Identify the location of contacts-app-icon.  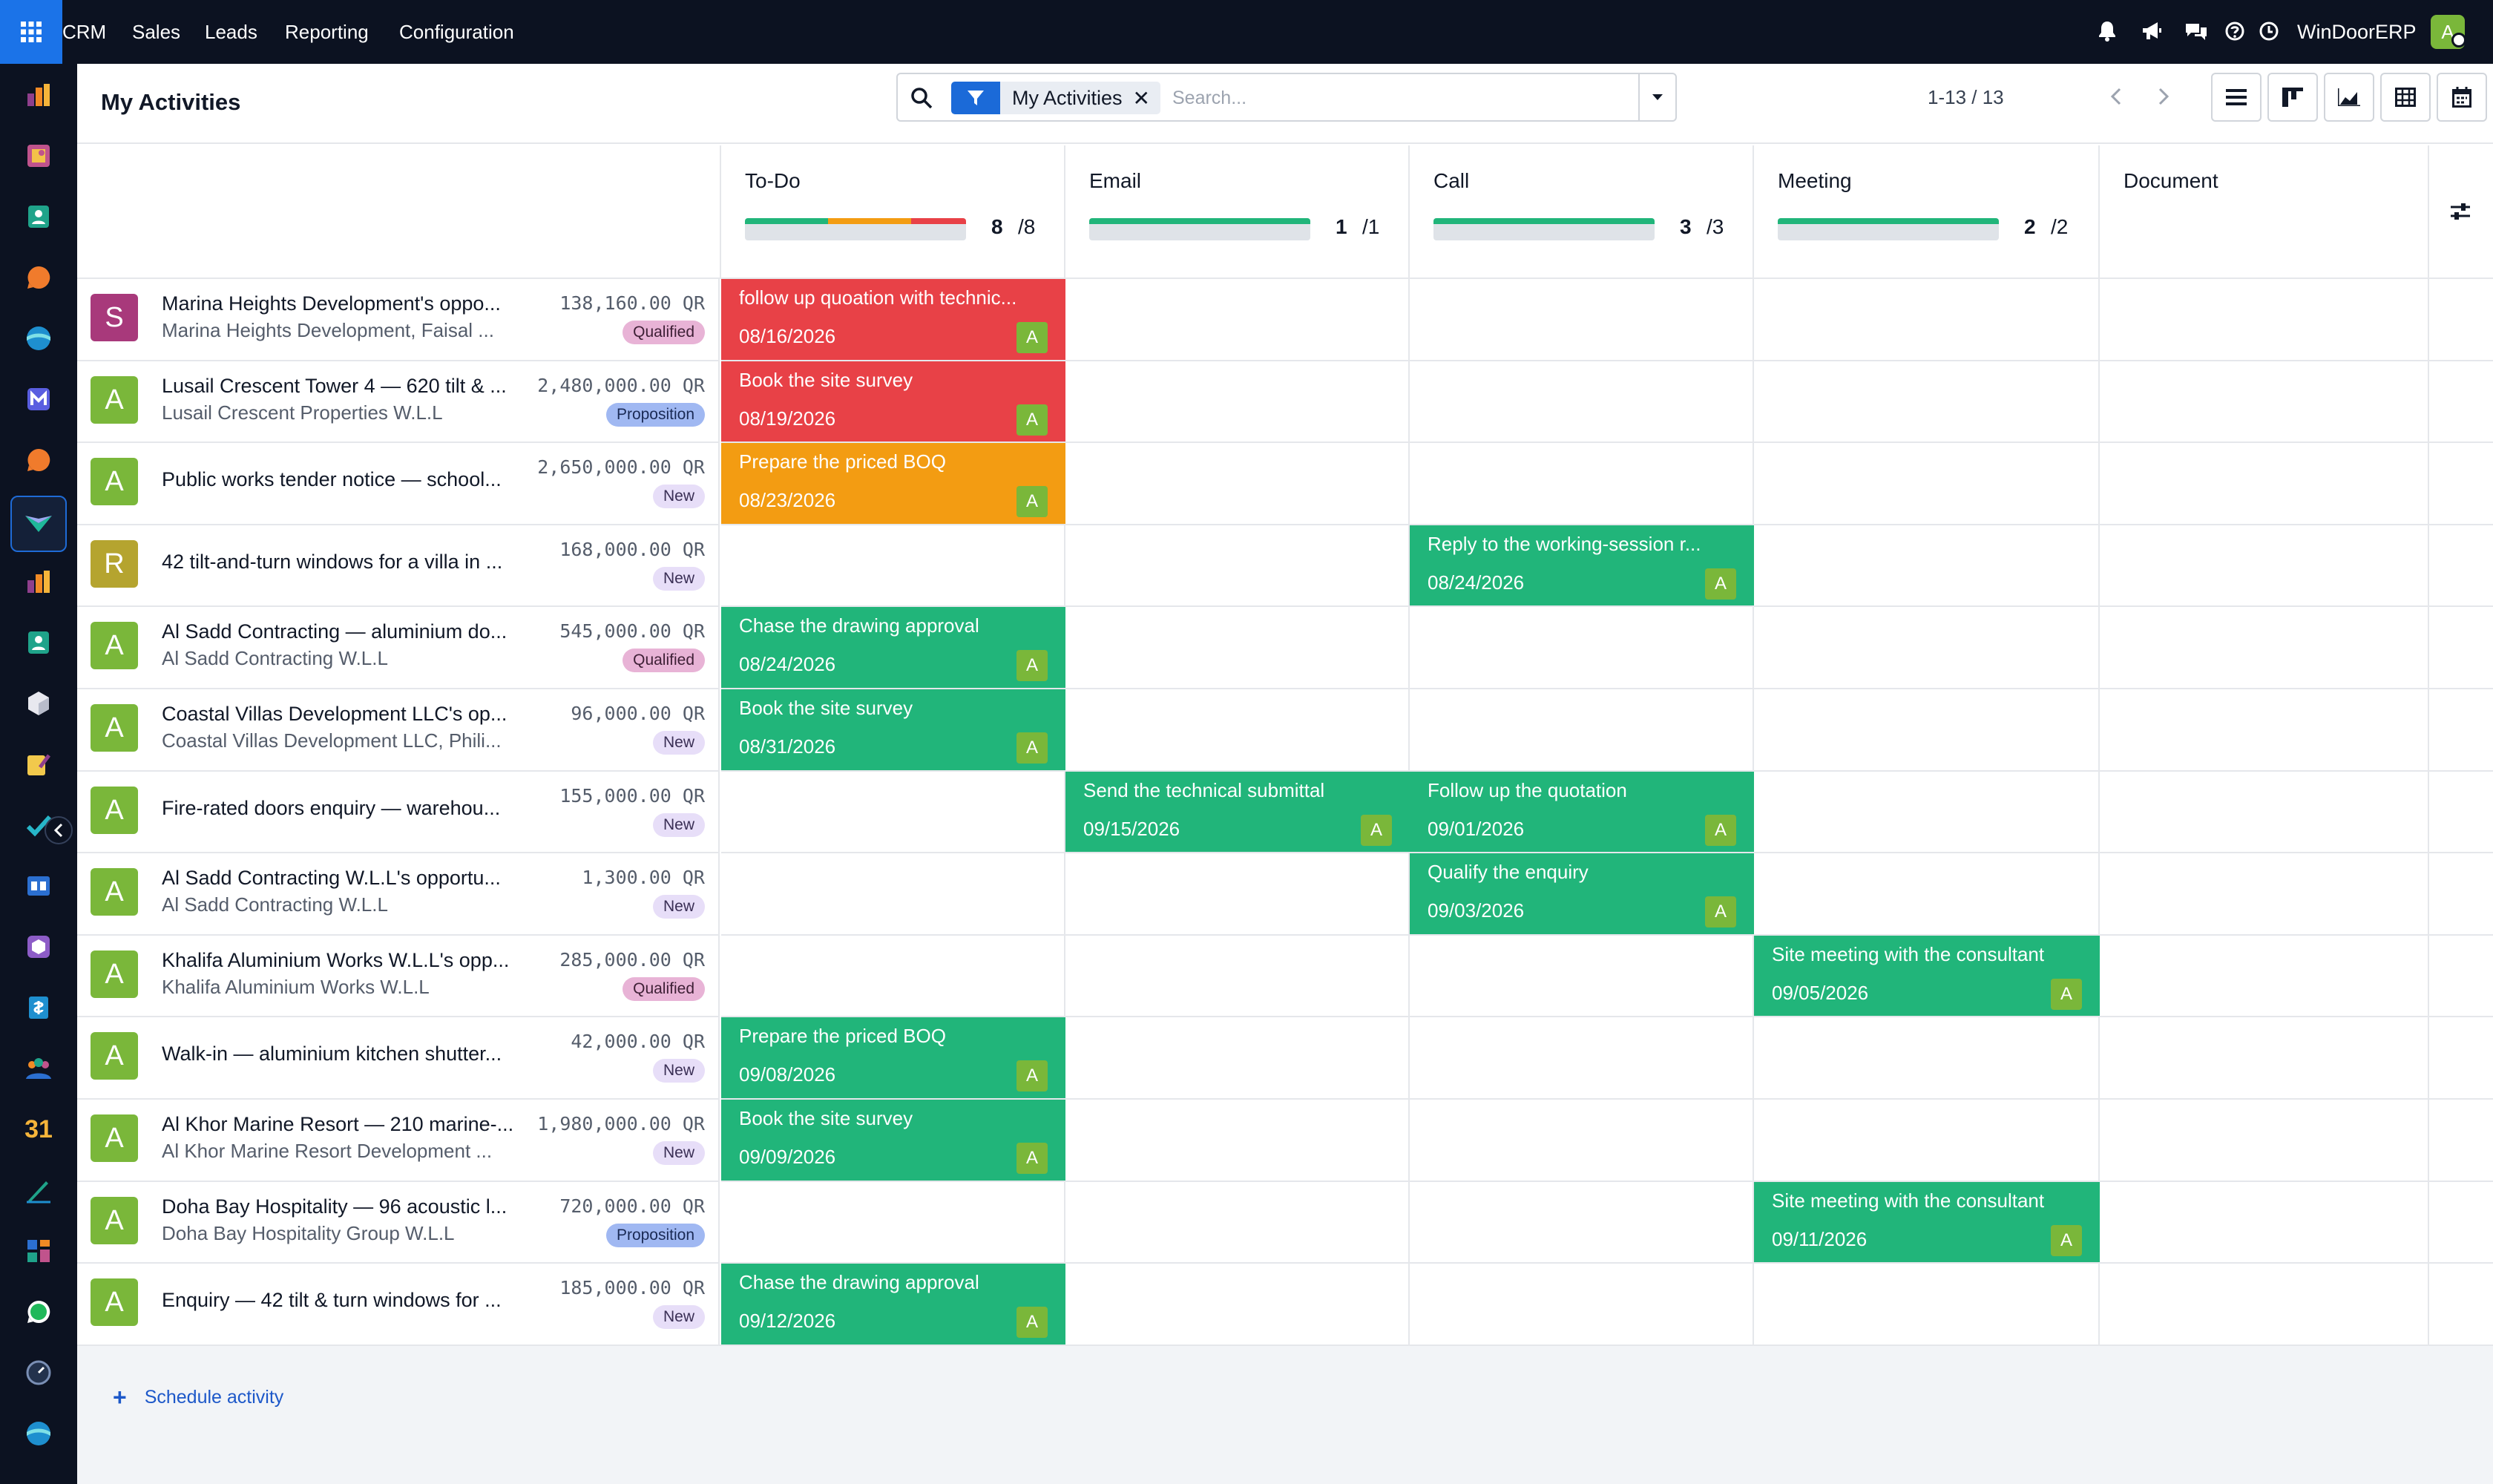
(38, 216).